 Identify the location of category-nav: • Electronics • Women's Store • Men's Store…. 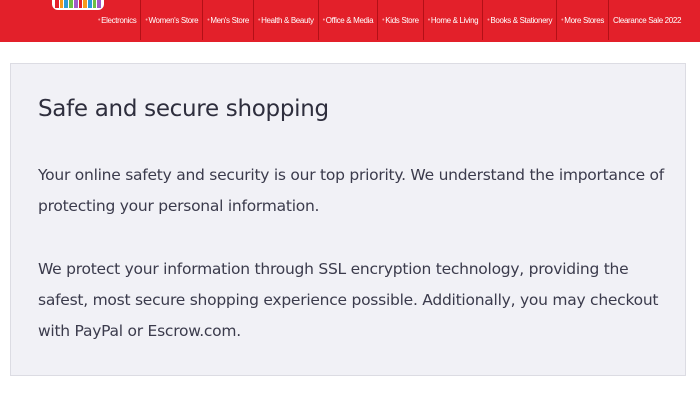
(389, 20).